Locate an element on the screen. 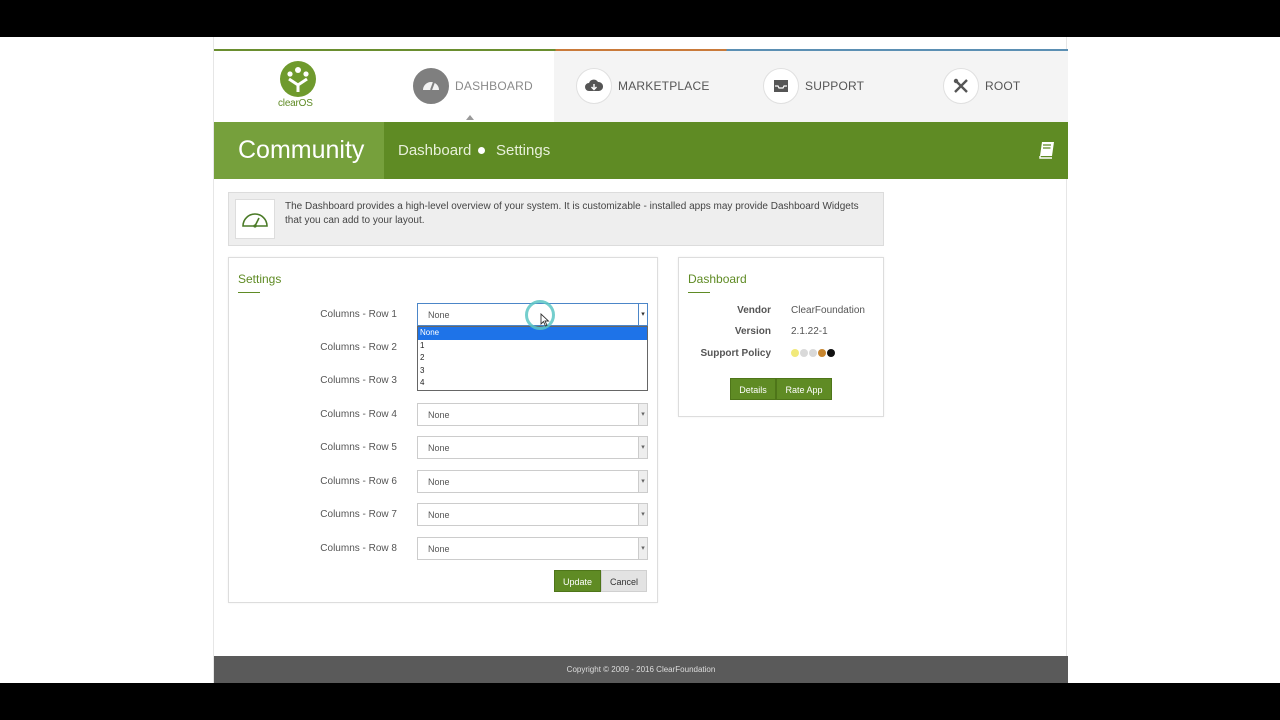 The image size is (1280, 720). version-value: 2.1.22-1 is located at coordinates (809, 331).